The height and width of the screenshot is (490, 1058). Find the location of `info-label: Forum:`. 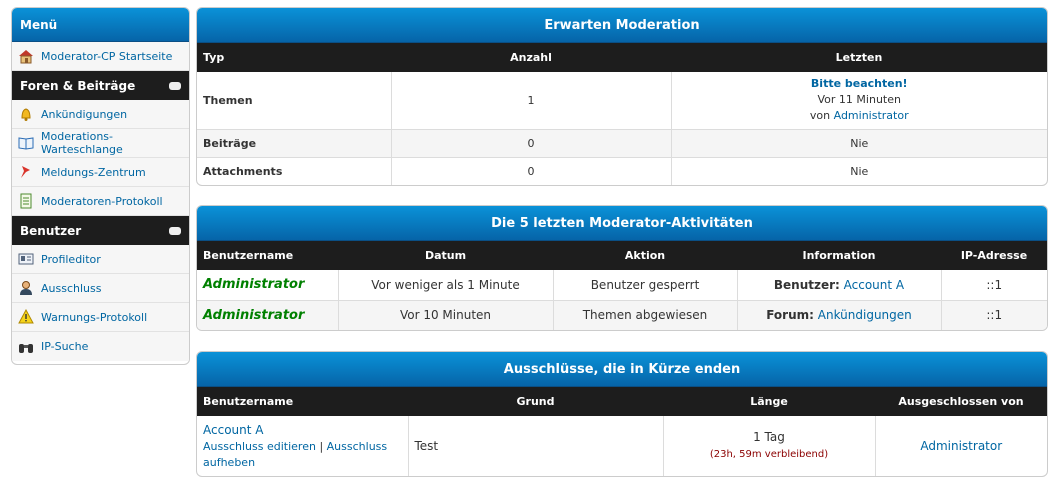

info-label: Forum: is located at coordinates (790, 315).